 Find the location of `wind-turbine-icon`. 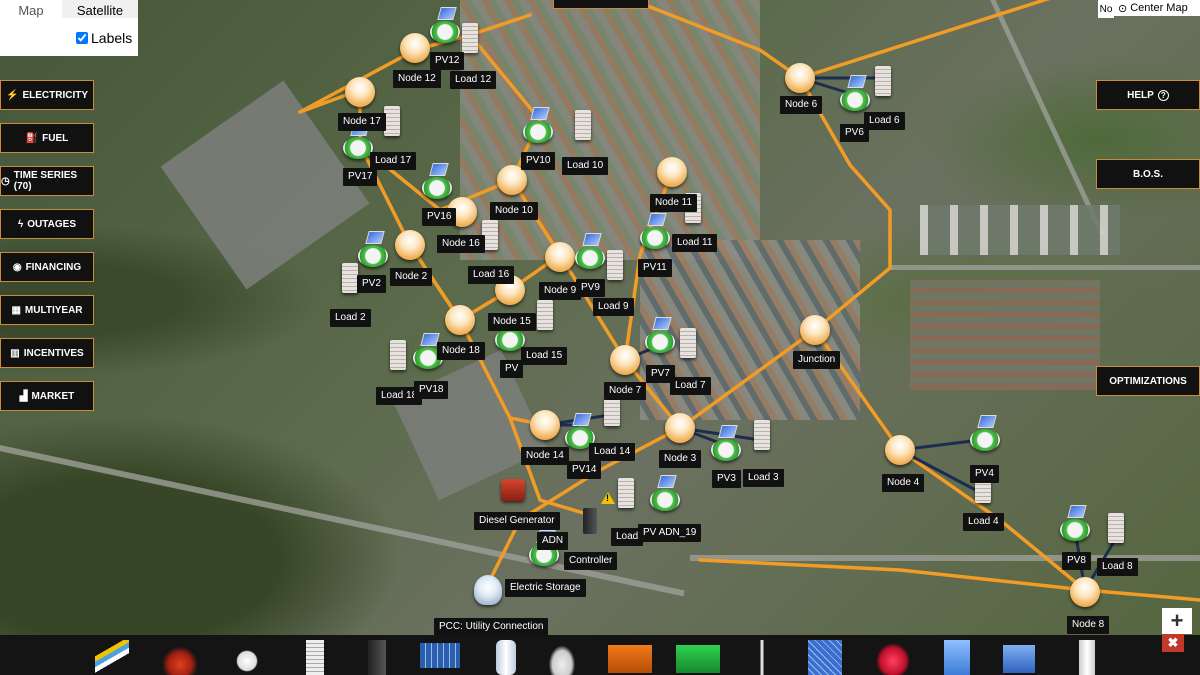

wind-turbine-icon is located at coordinates (762, 657).